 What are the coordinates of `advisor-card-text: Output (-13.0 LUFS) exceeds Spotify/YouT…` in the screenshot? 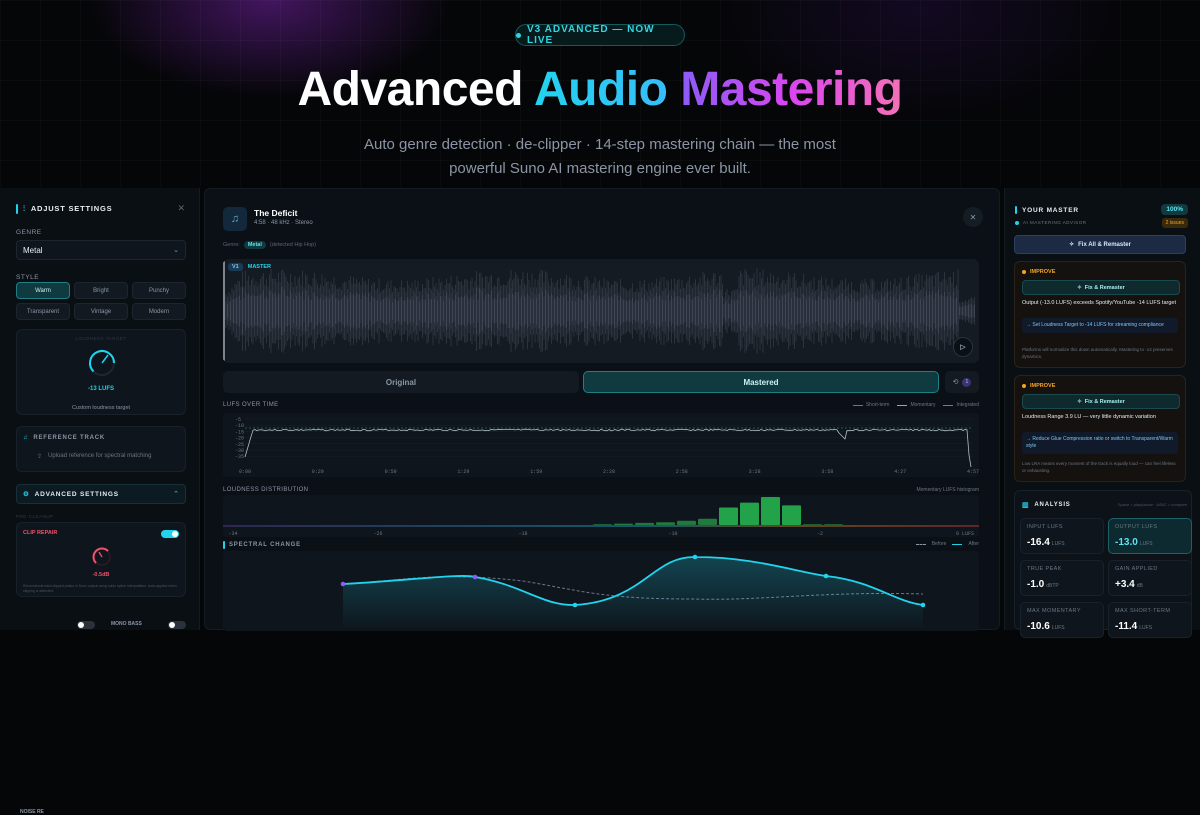 It's located at (1099, 303).